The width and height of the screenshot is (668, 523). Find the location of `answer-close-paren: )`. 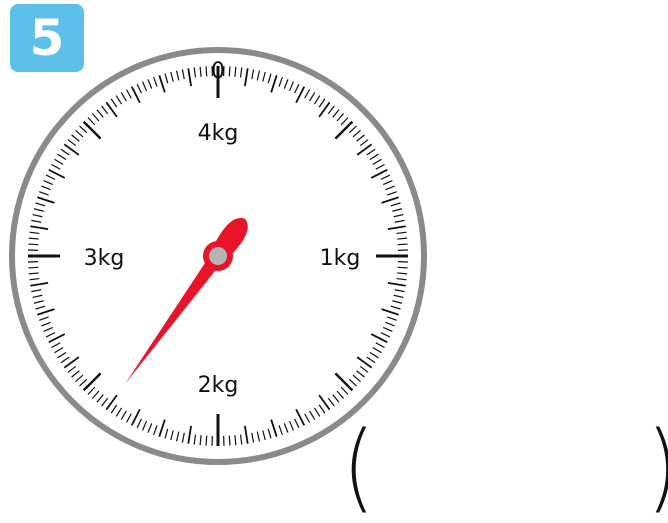

answer-close-paren: ) is located at coordinates (657, 467).